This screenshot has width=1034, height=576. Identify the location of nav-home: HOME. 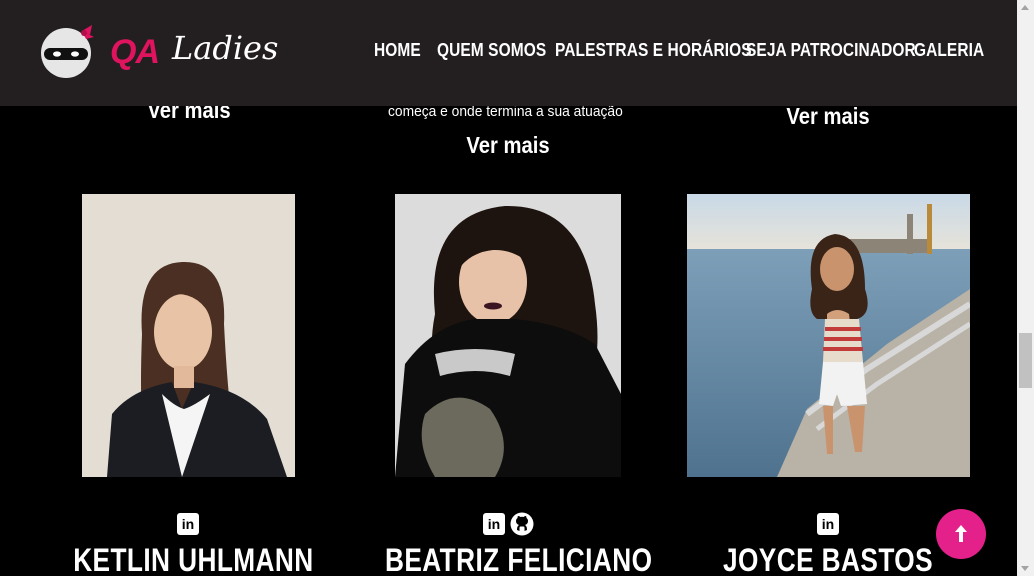
(397, 50).